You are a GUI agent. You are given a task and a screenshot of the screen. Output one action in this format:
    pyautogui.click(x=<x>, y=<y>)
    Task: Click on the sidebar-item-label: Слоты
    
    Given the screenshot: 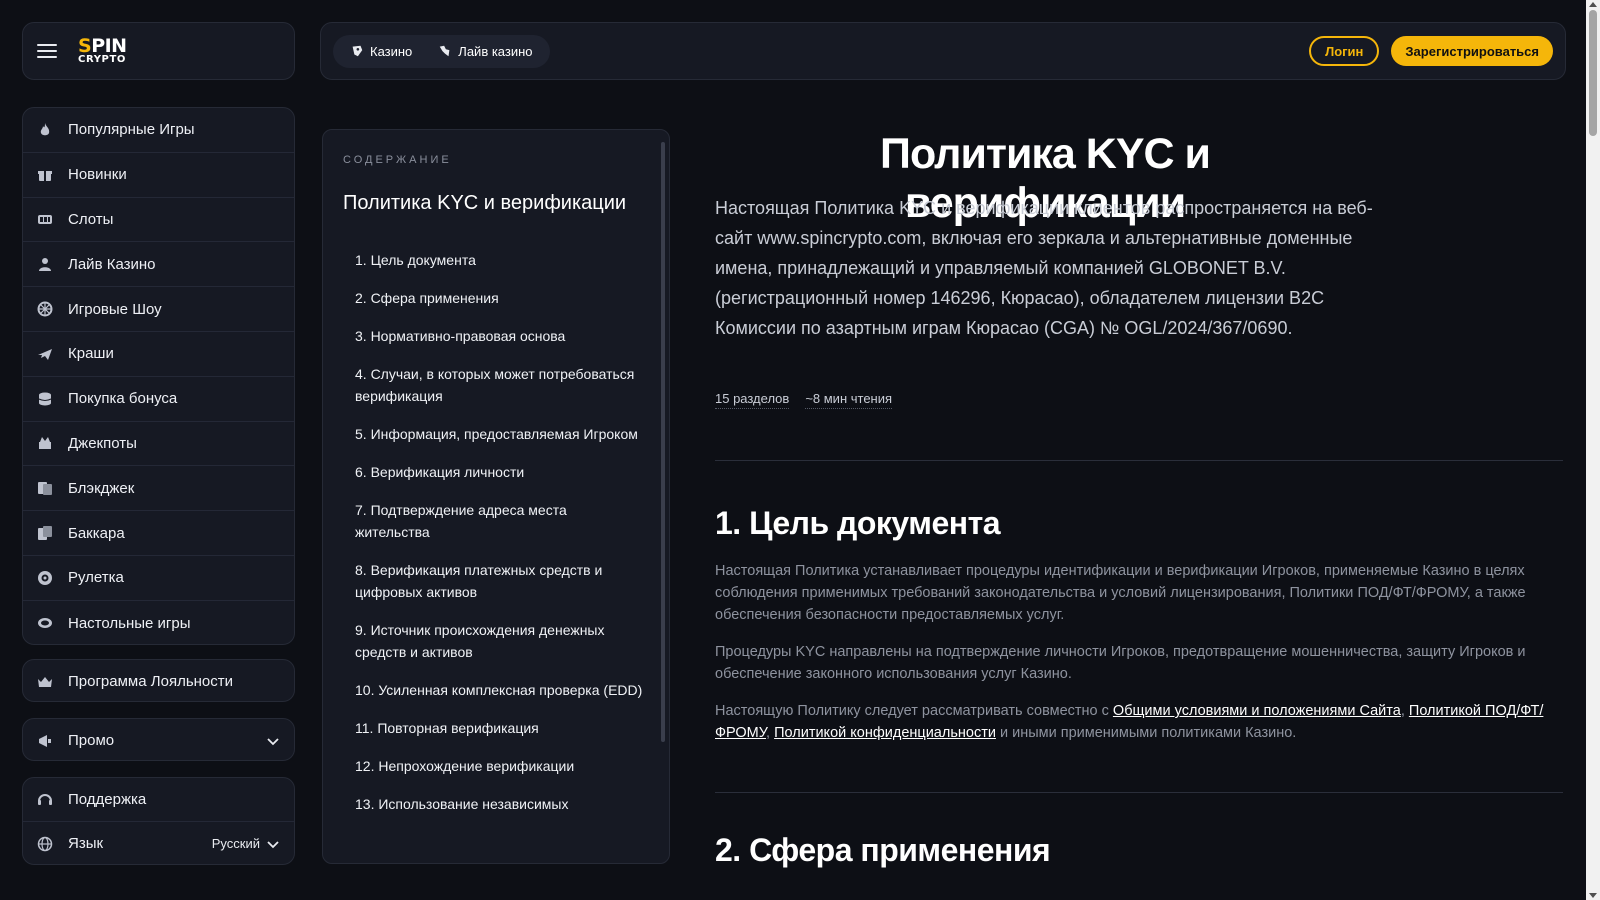 What is the action you would take?
    pyautogui.click(x=91, y=219)
    